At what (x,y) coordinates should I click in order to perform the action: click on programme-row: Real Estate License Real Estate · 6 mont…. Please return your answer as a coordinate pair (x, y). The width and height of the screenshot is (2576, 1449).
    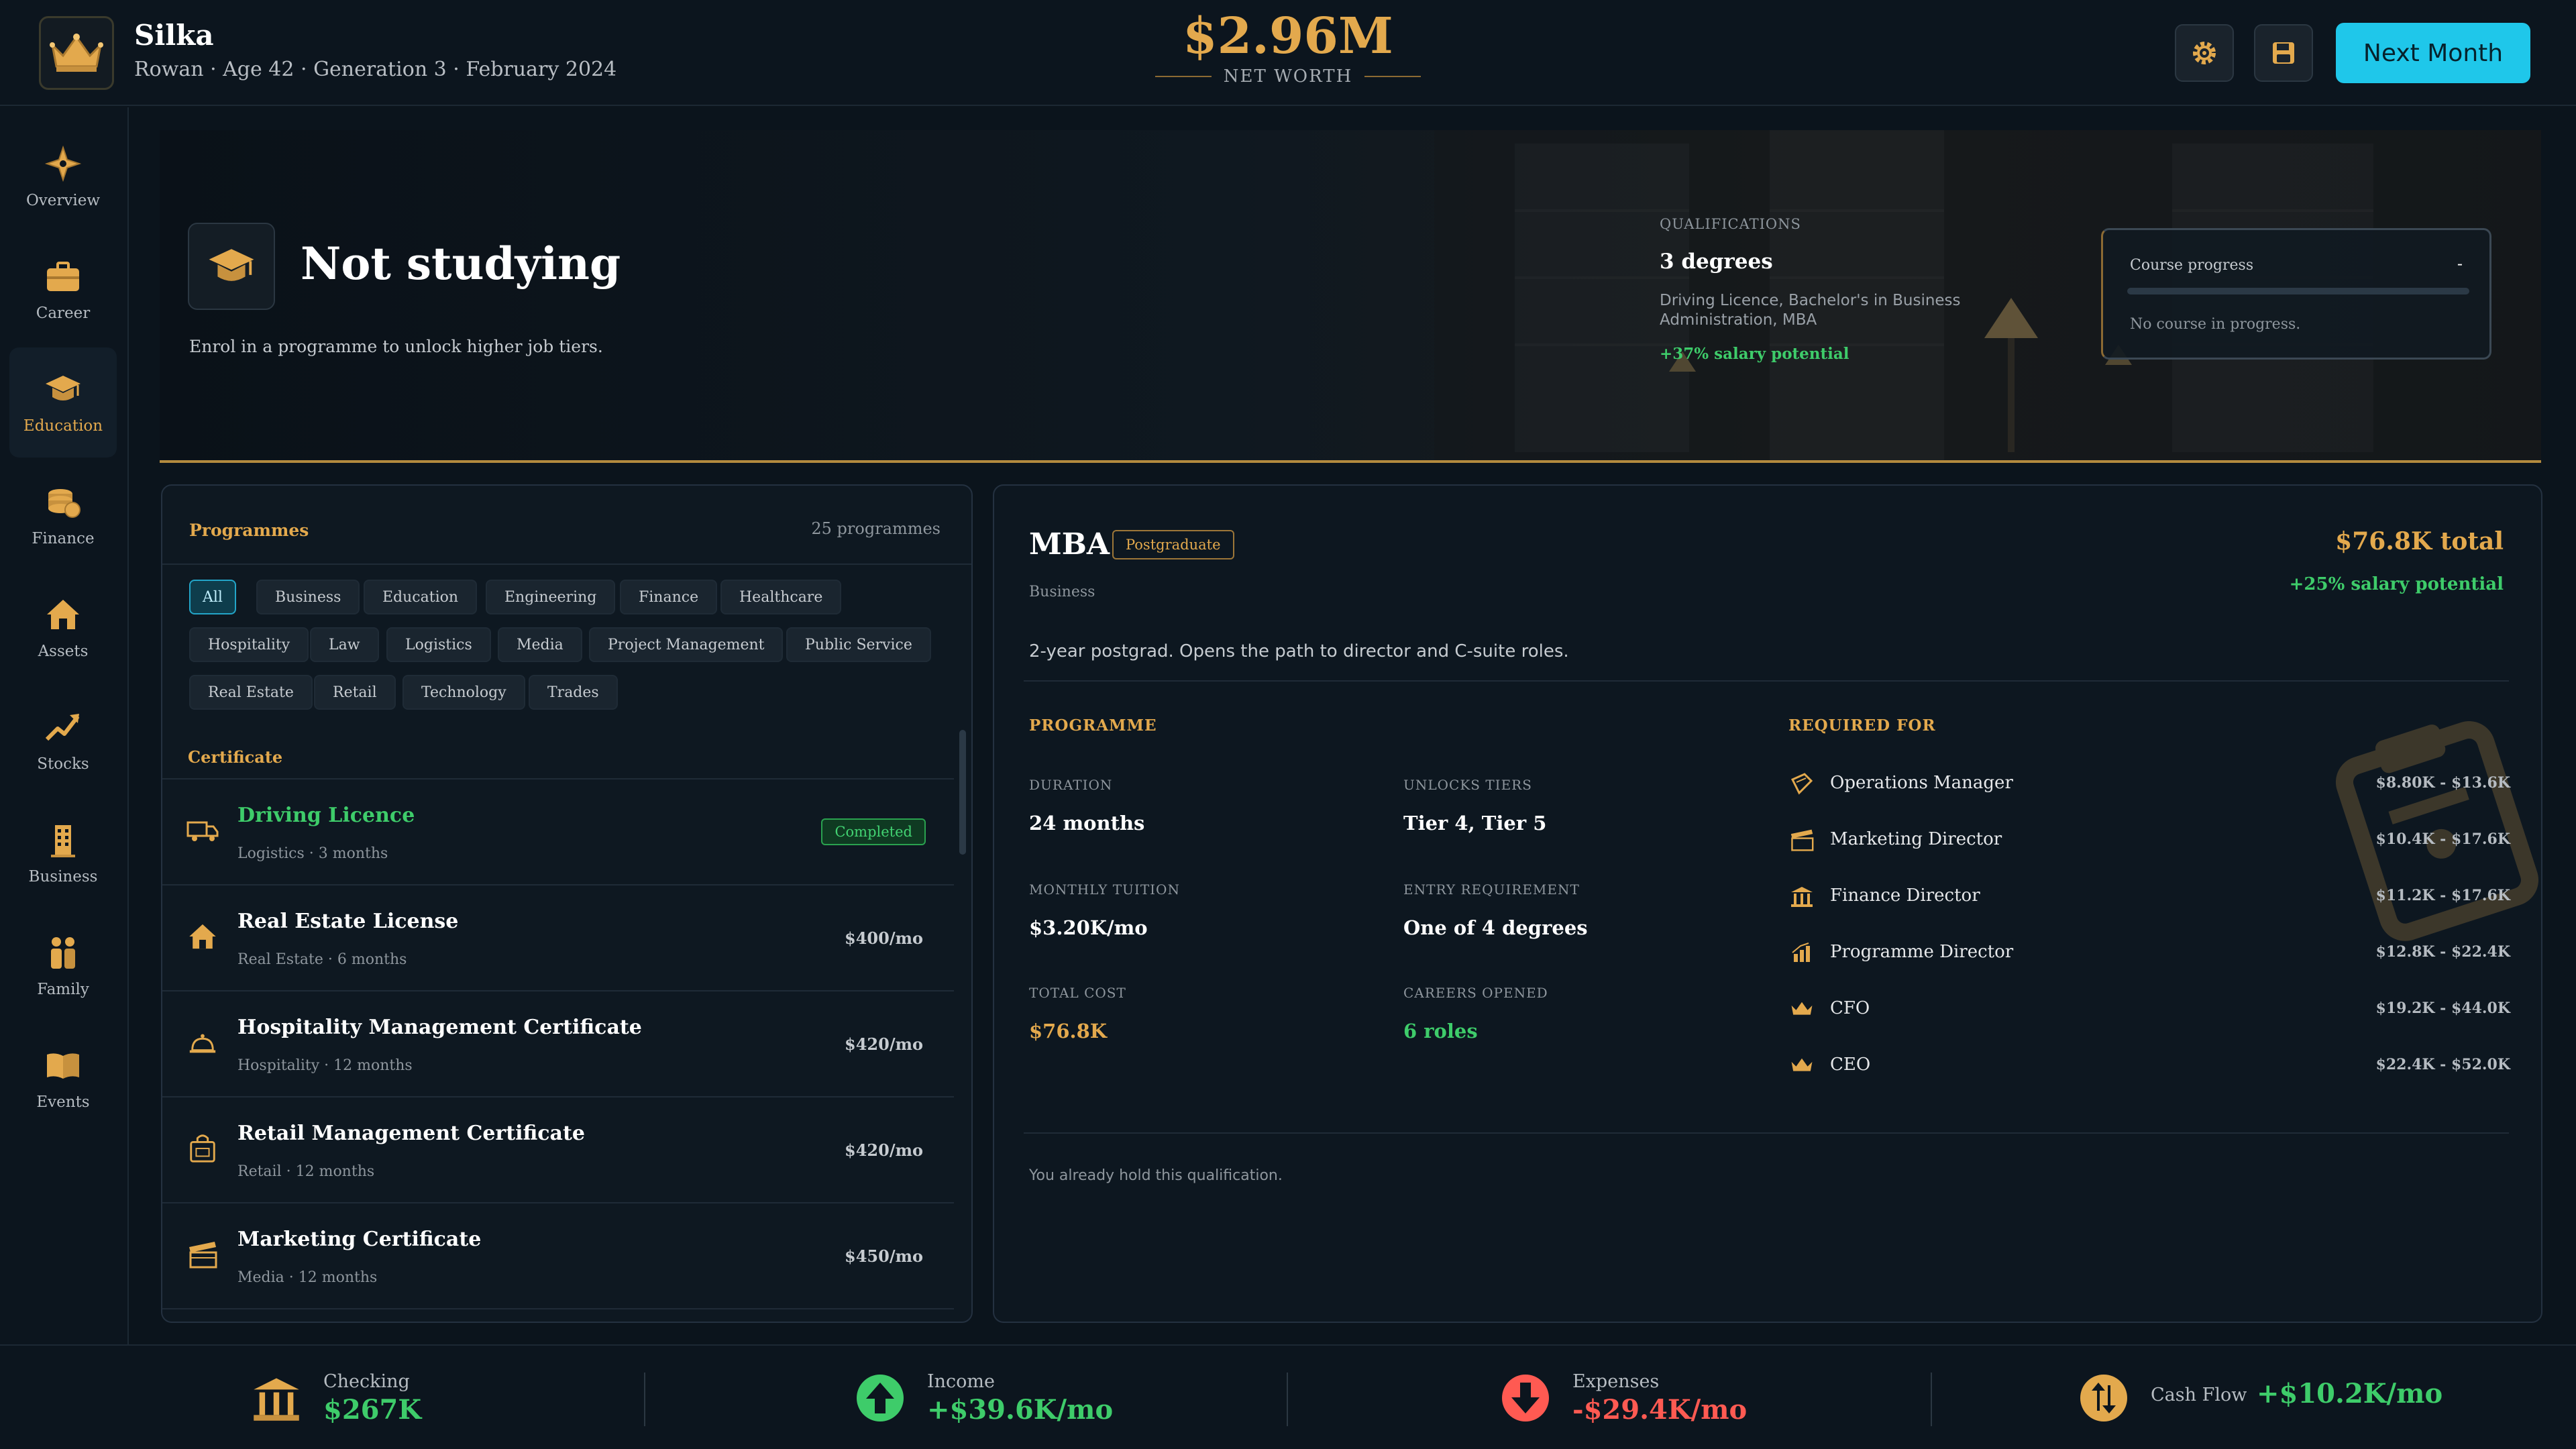
    Looking at the image, I should click on (558, 938).